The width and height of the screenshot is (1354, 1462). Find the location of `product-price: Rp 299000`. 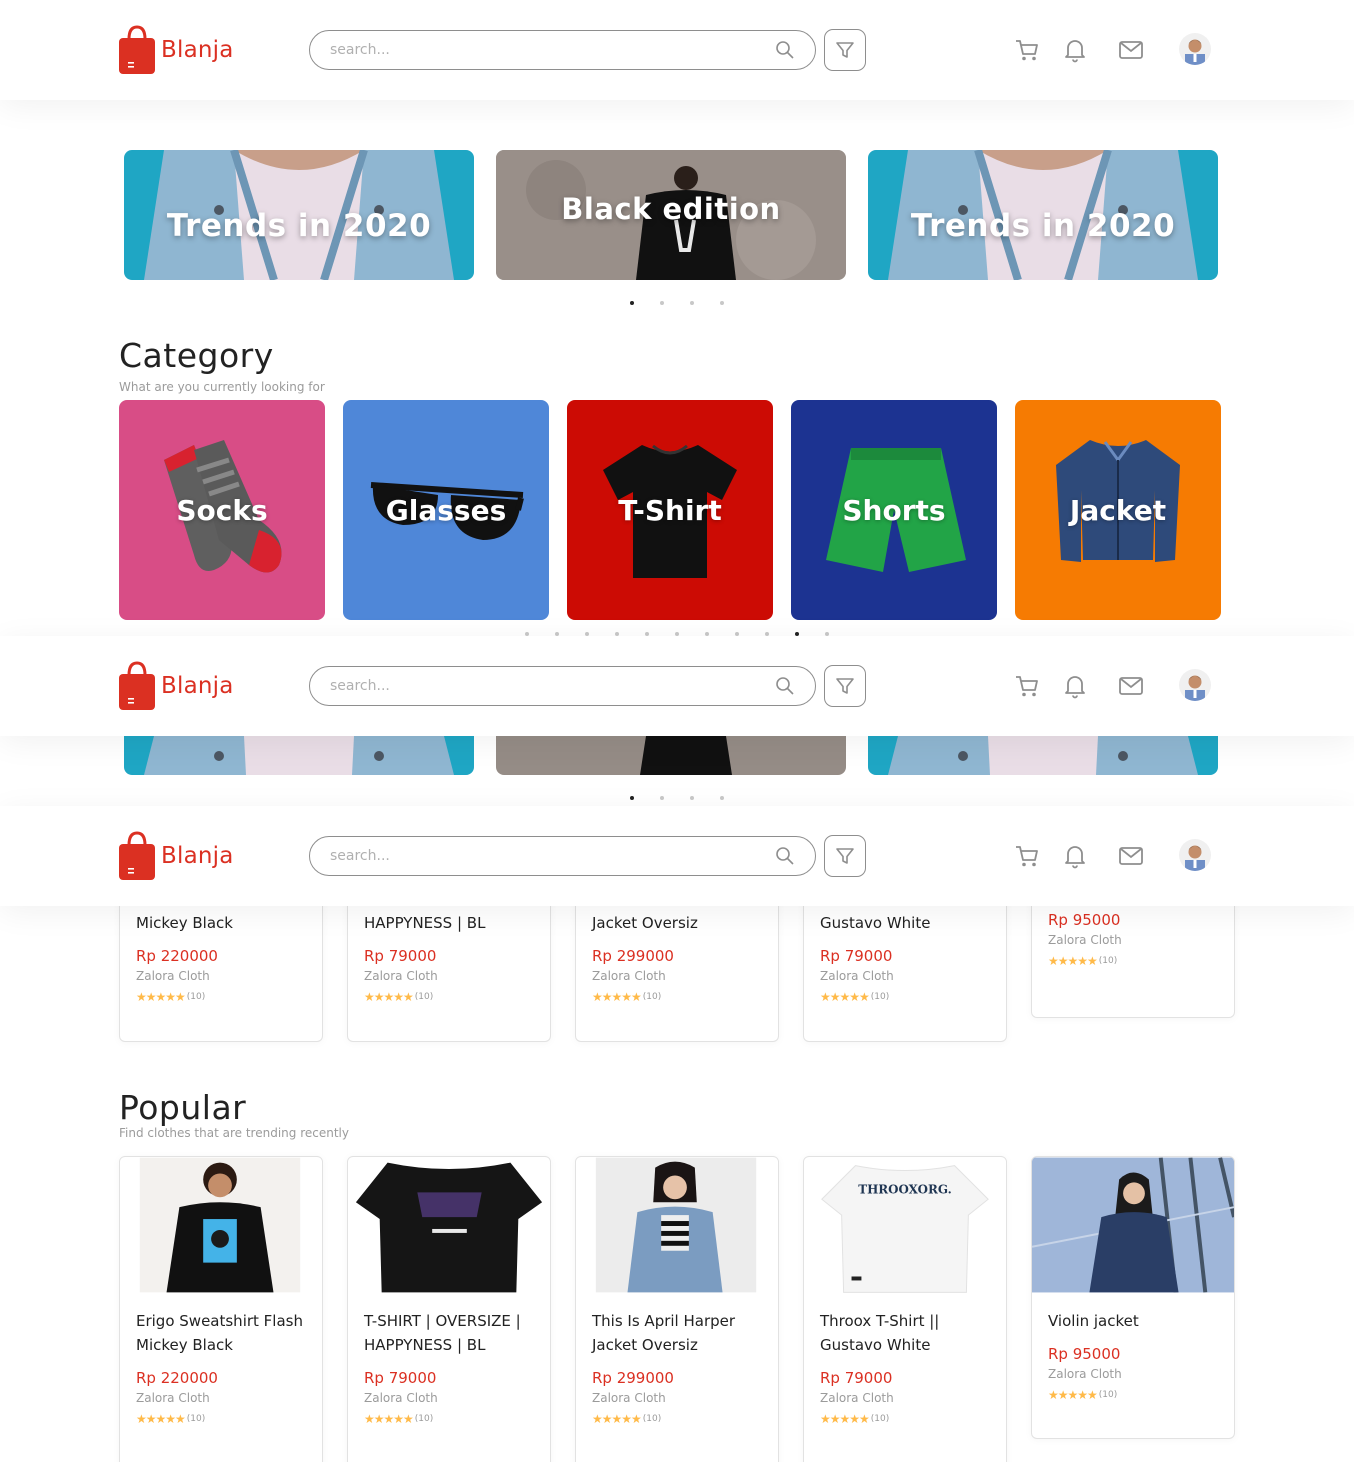

product-price: Rp 299000 is located at coordinates (633, 956).